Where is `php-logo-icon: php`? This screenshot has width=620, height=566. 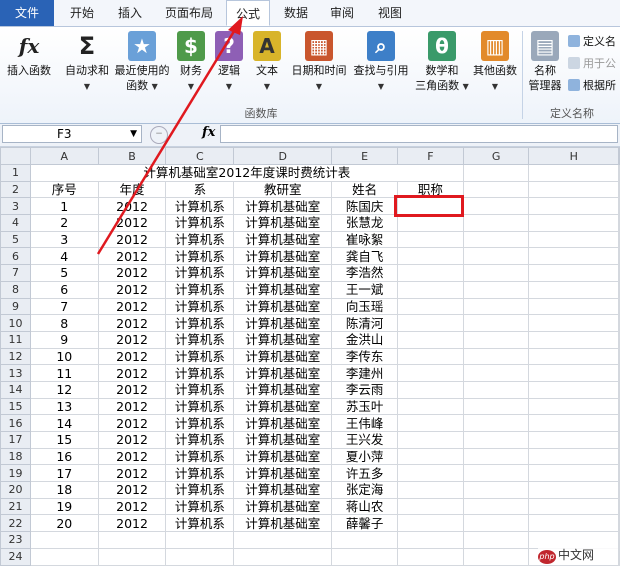
php-logo-icon: php is located at coordinates (547, 557).